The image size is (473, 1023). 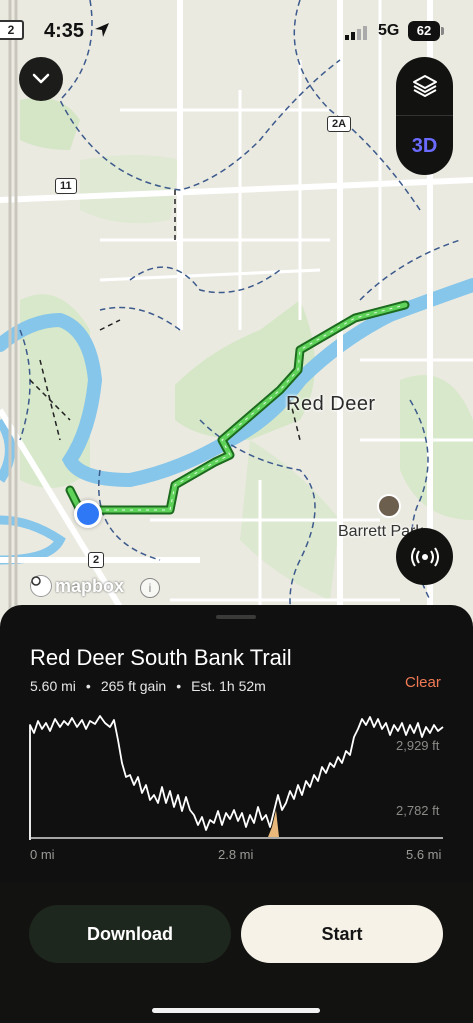 What do you see at coordinates (442, 31) in the screenshot?
I see `battery-nub` at bounding box center [442, 31].